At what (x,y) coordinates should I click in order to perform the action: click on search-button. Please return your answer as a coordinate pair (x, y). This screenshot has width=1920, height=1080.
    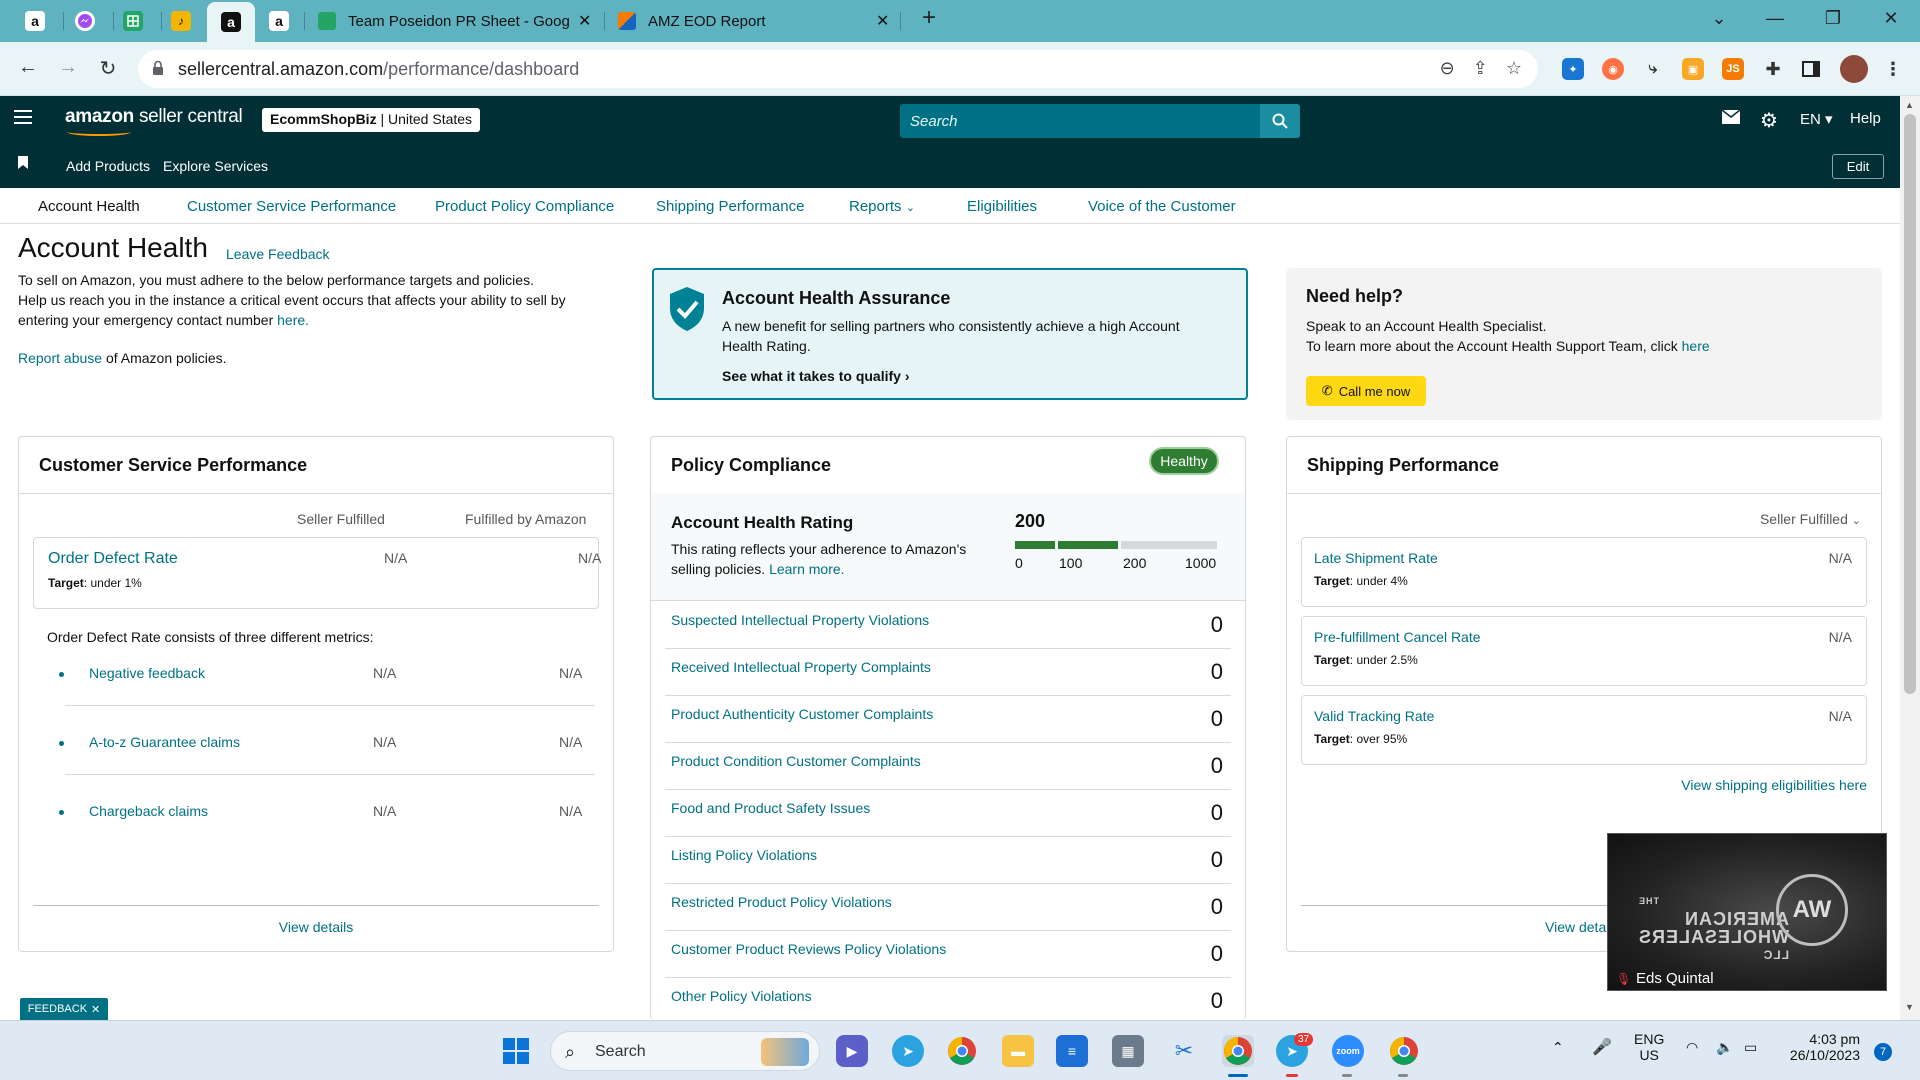
    Looking at the image, I should click on (1280, 121).